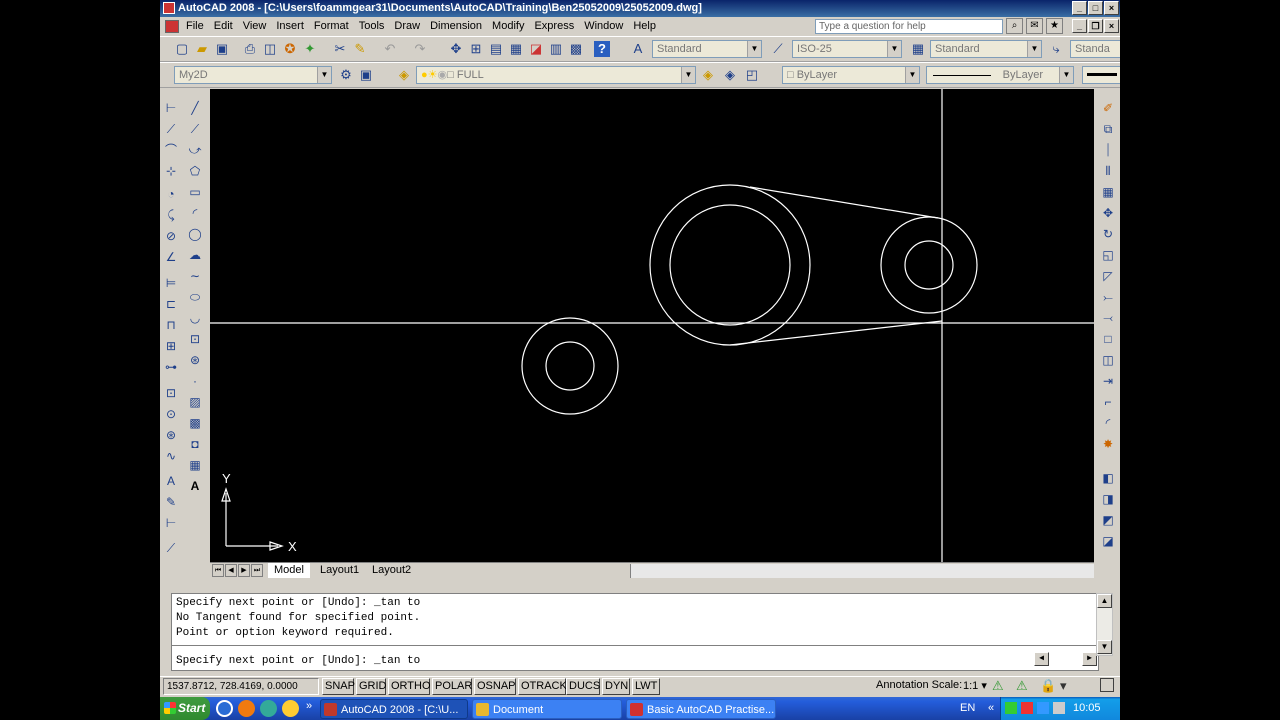  What do you see at coordinates (1079, 26) in the screenshot?
I see `doc-minimize-button: _` at bounding box center [1079, 26].